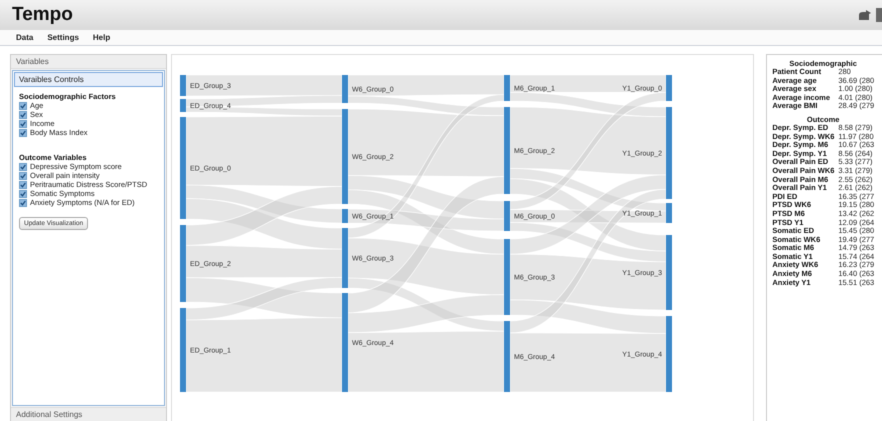 This screenshot has height=421, width=882. I want to click on panel-header: Varaibles Controls, so click(88, 79).